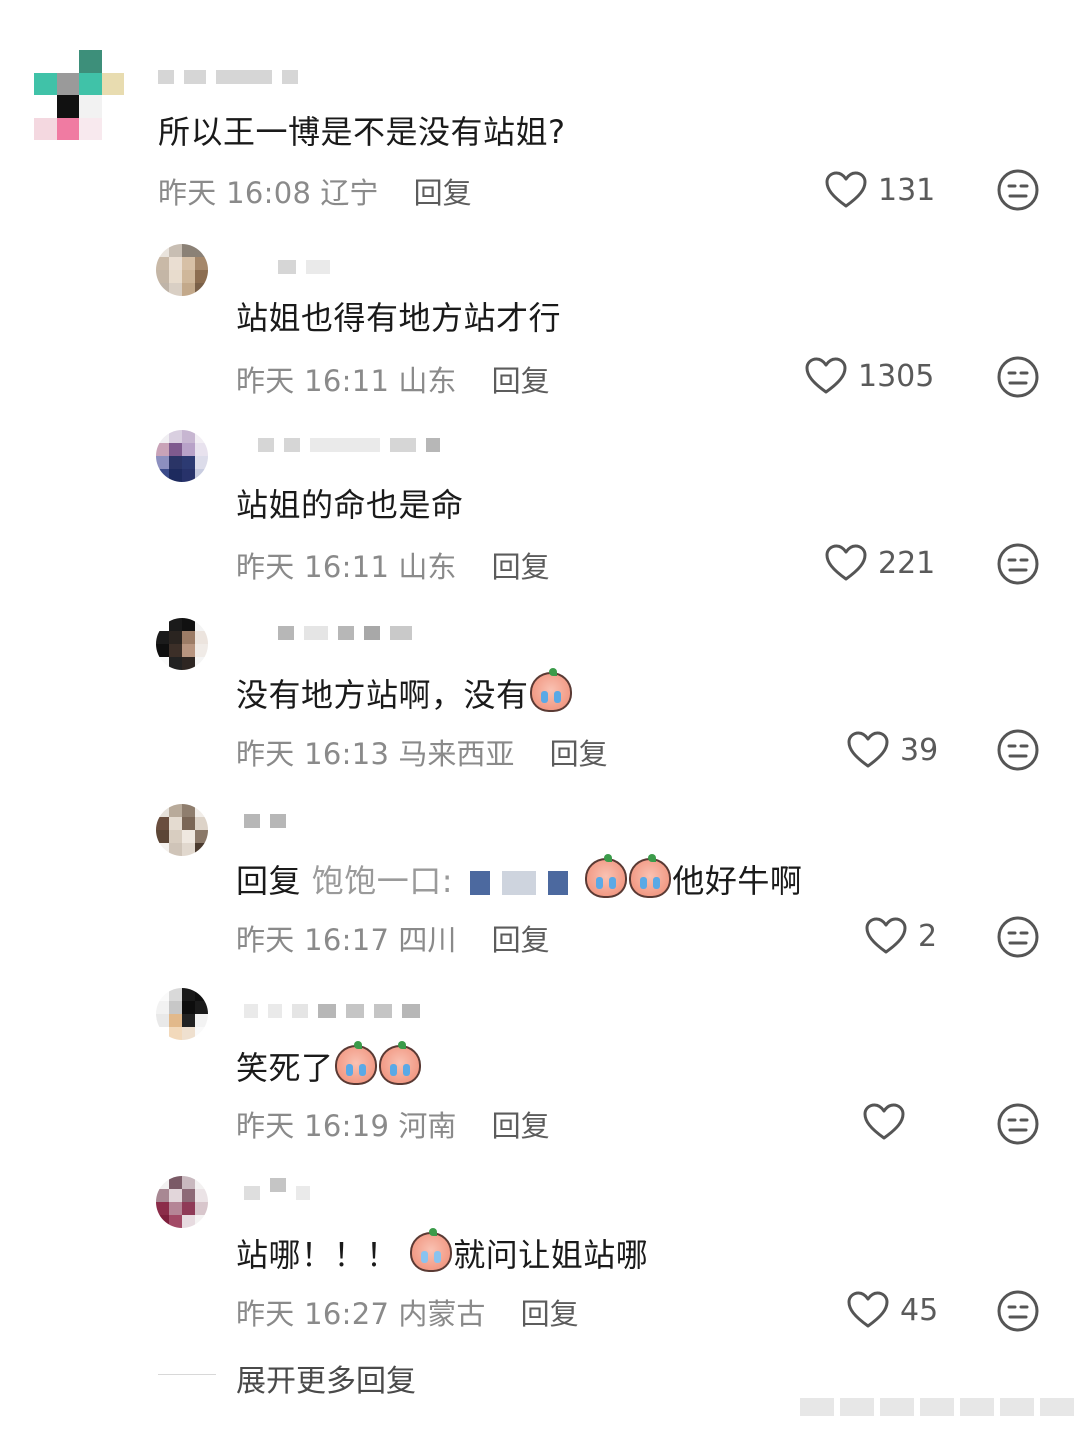 The image size is (1080, 1432). What do you see at coordinates (928, 936) in the screenshot?
I see `like-count: 2` at bounding box center [928, 936].